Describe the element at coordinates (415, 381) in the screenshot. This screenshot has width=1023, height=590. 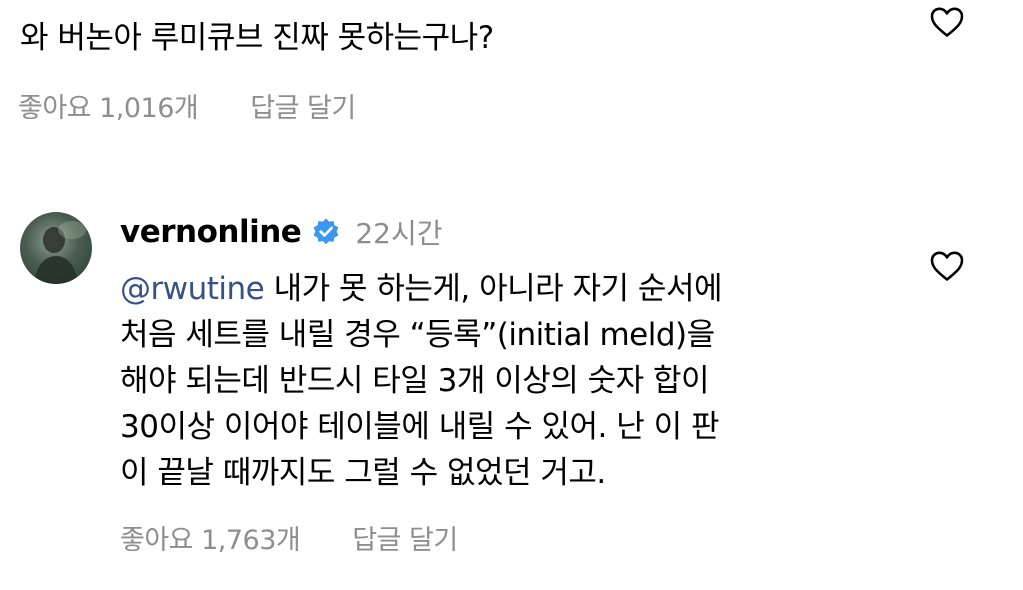
I see `reply-line-3: 해야 되는데 반드시 타일 3개 이상의 숫자 합이` at that location.